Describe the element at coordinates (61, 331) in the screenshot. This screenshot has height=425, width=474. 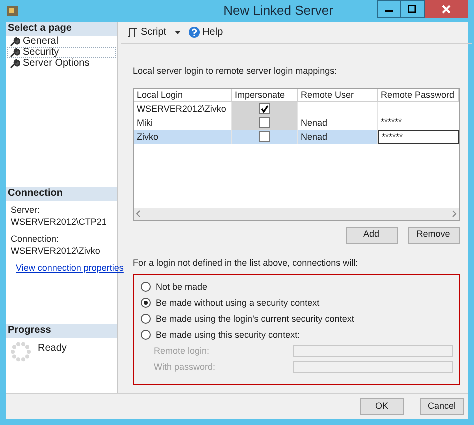
I see `section-heading: Progress` at that location.